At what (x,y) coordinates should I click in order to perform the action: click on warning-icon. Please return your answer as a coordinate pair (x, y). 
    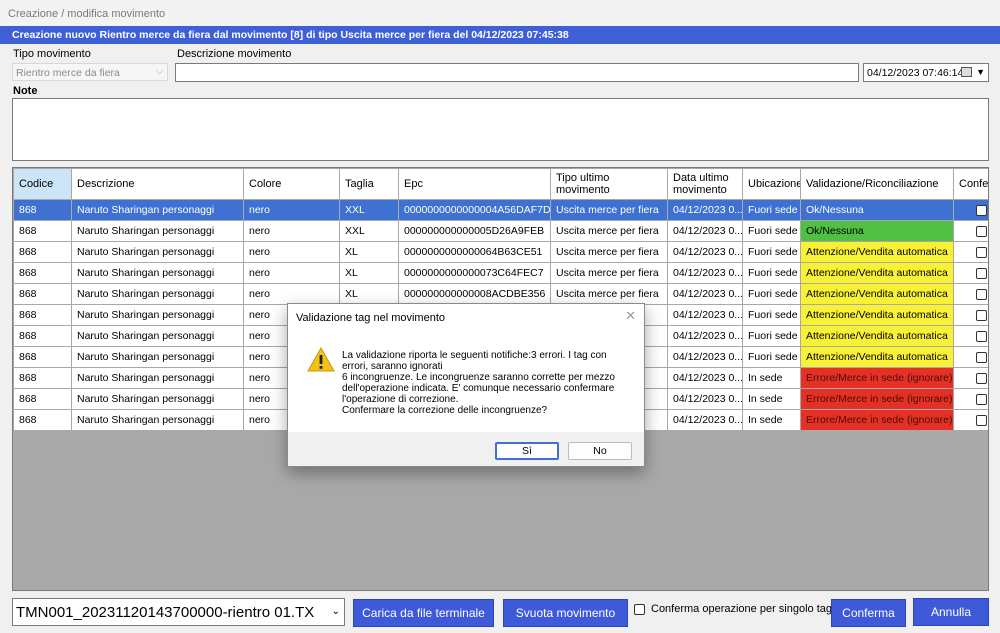
    Looking at the image, I should click on (321, 359).